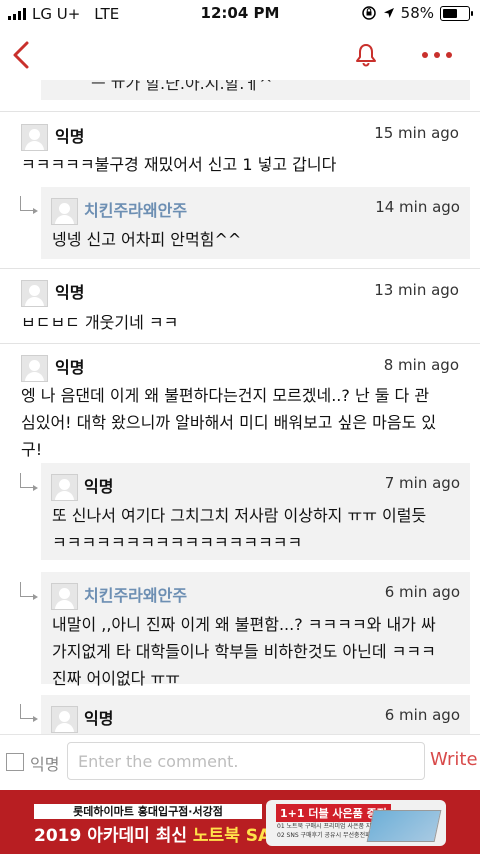 The image size is (480, 854). What do you see at coordinates (100, 322) in the screenshot?
I see `comment-text: ㅂㄷㅂㄷ 개웃기네 ㅋㅋ` at bounding box center [100, 322].